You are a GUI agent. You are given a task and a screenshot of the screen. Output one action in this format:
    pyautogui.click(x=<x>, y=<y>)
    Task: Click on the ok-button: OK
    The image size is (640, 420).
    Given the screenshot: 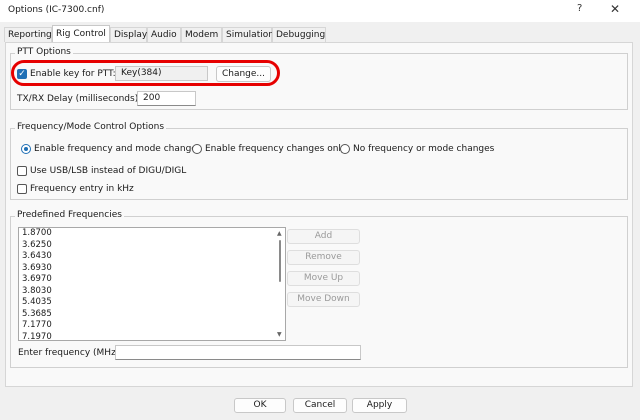 What is the action you would take?
    pyautogui.click(x=260, y=405)
    